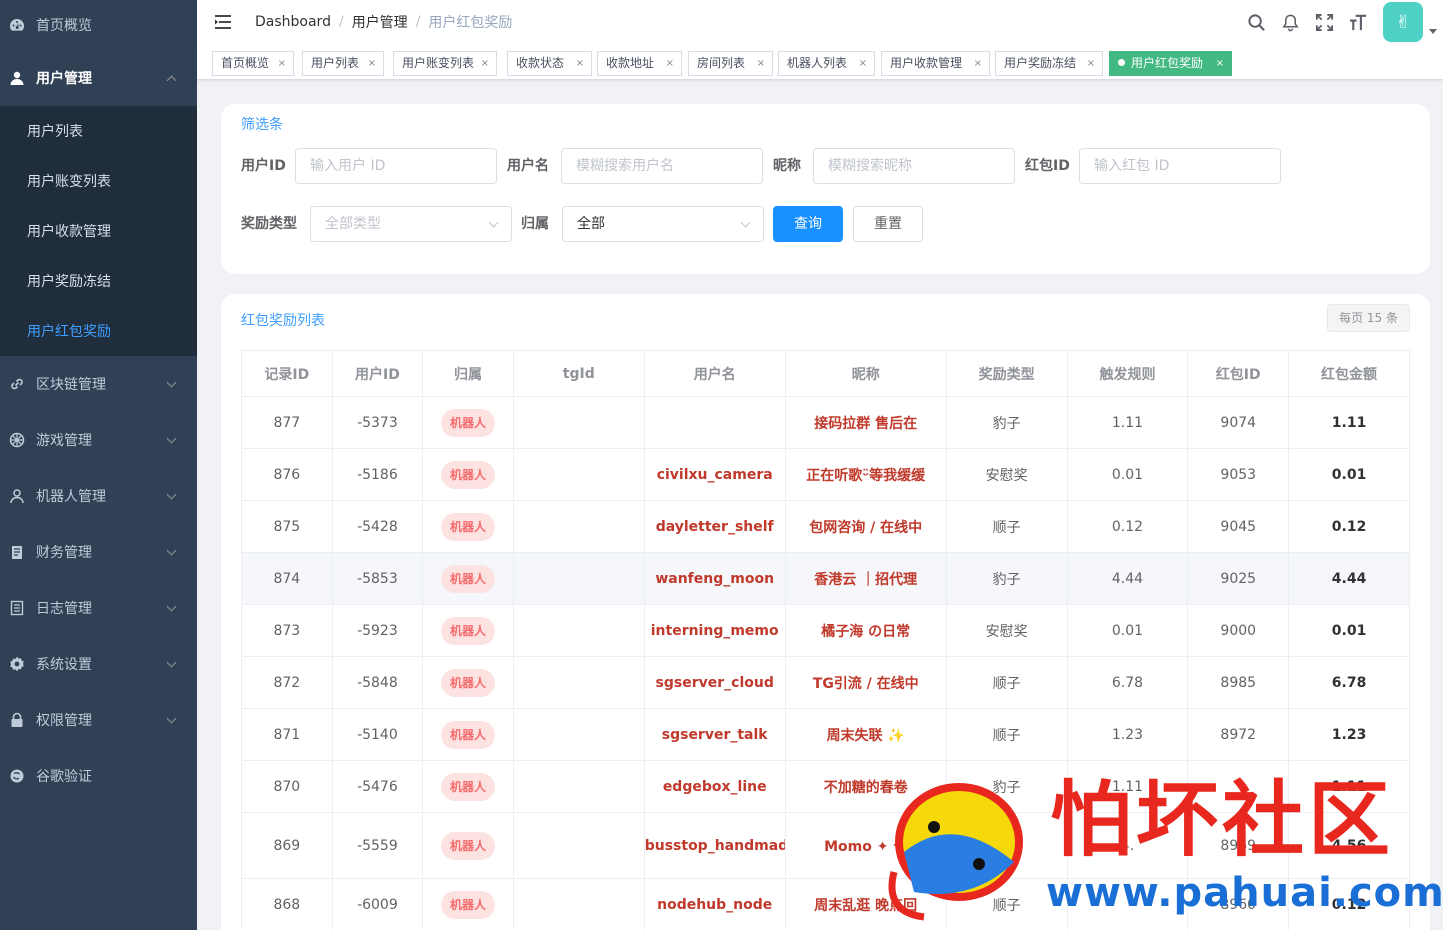 This screenshot has width=1443, height=930. What do you see at coordinates (411, 224) in the screenshot?
I see `reward-type-select: 全部类型` at bounding box center [411, 224].